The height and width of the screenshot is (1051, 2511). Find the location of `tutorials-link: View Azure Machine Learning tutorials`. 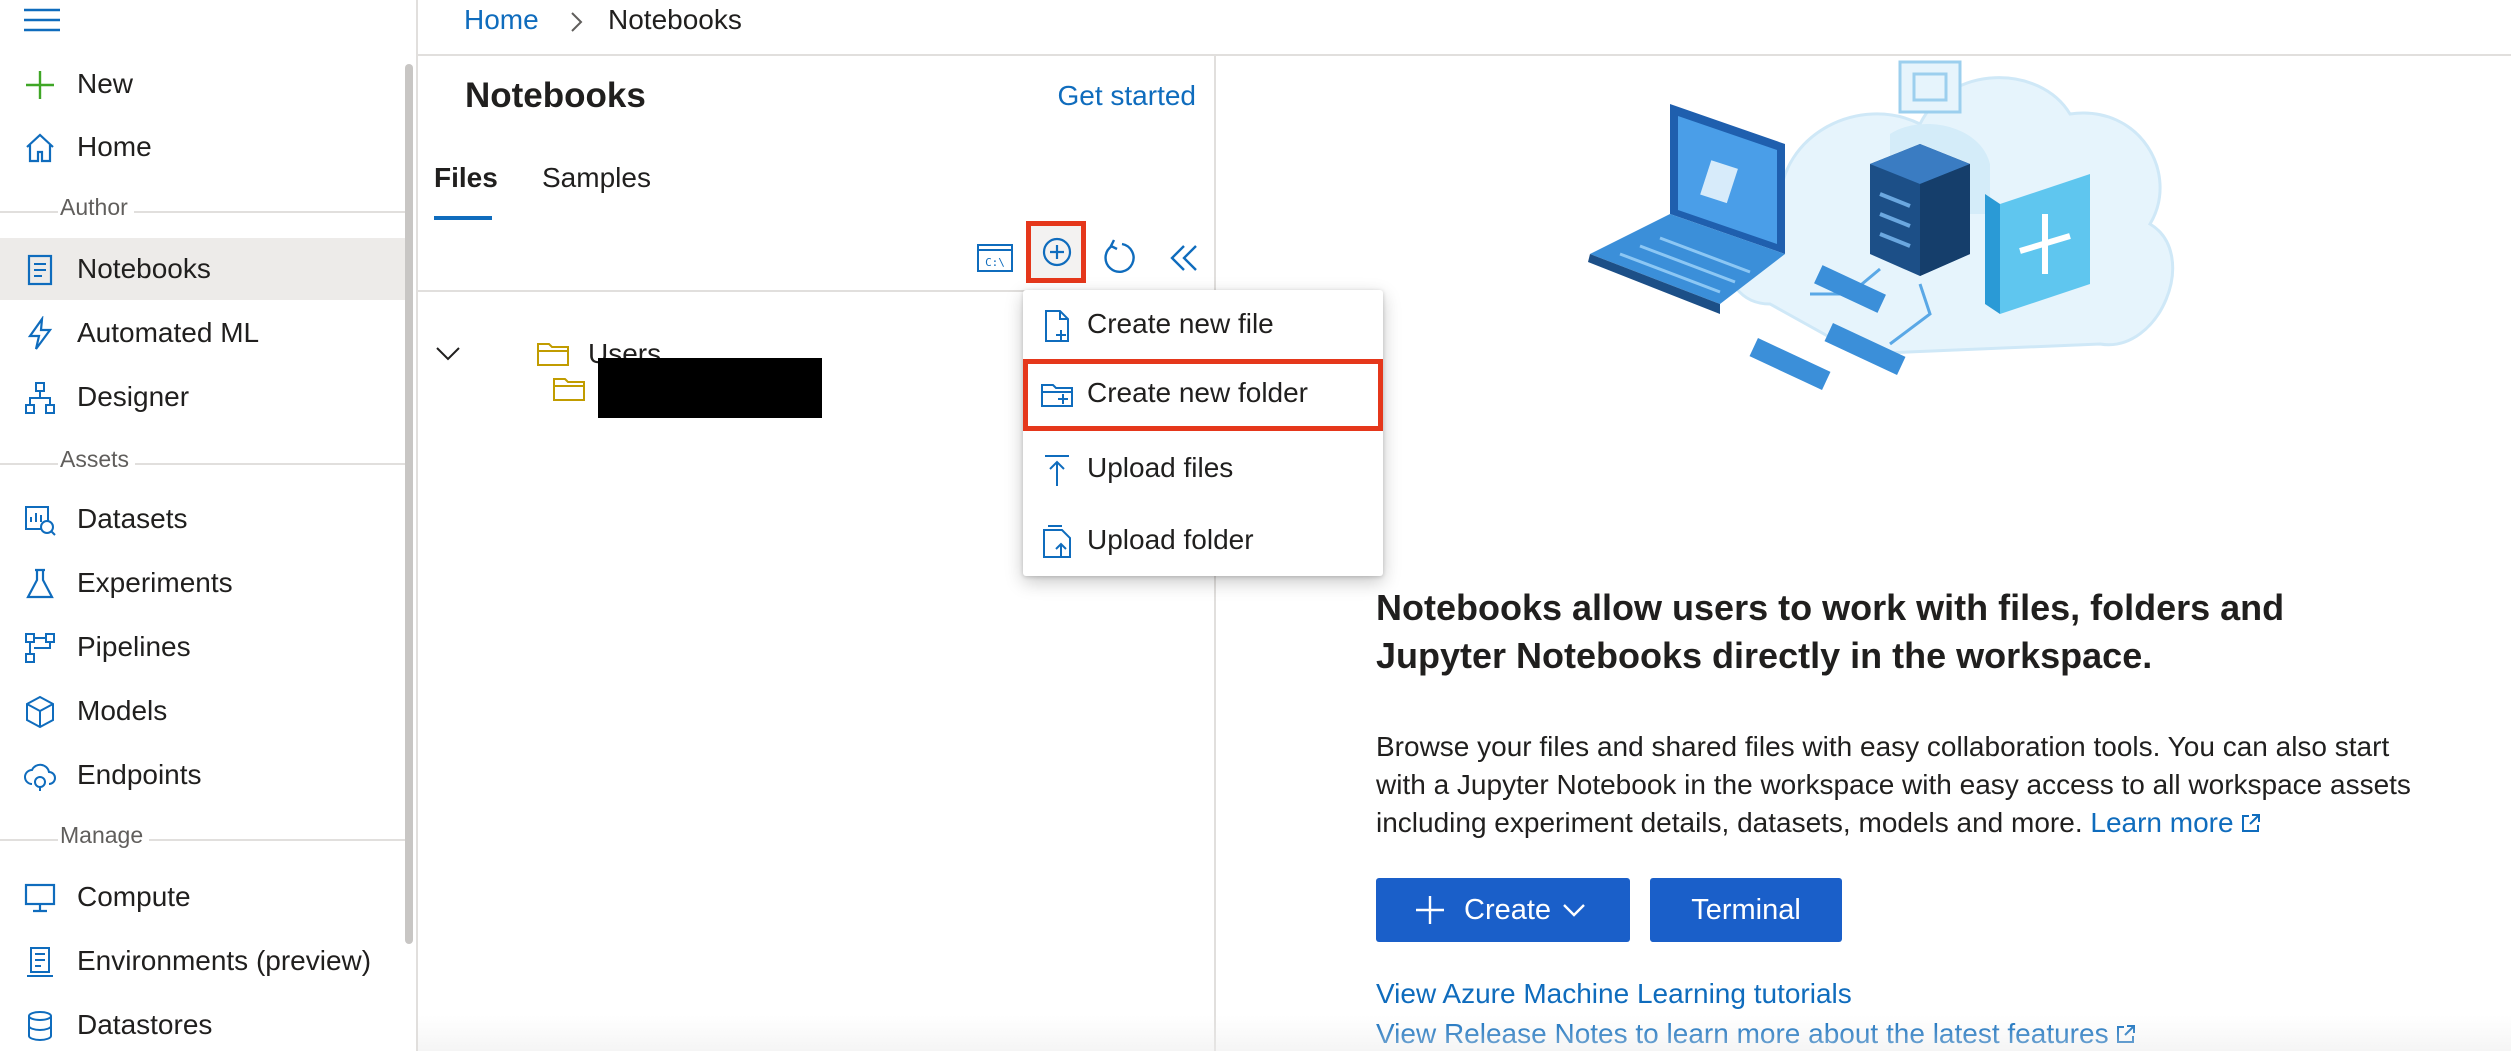

tutorials-link: View Azure Machine Learning tutorials is located at coordinates (1614, 994).